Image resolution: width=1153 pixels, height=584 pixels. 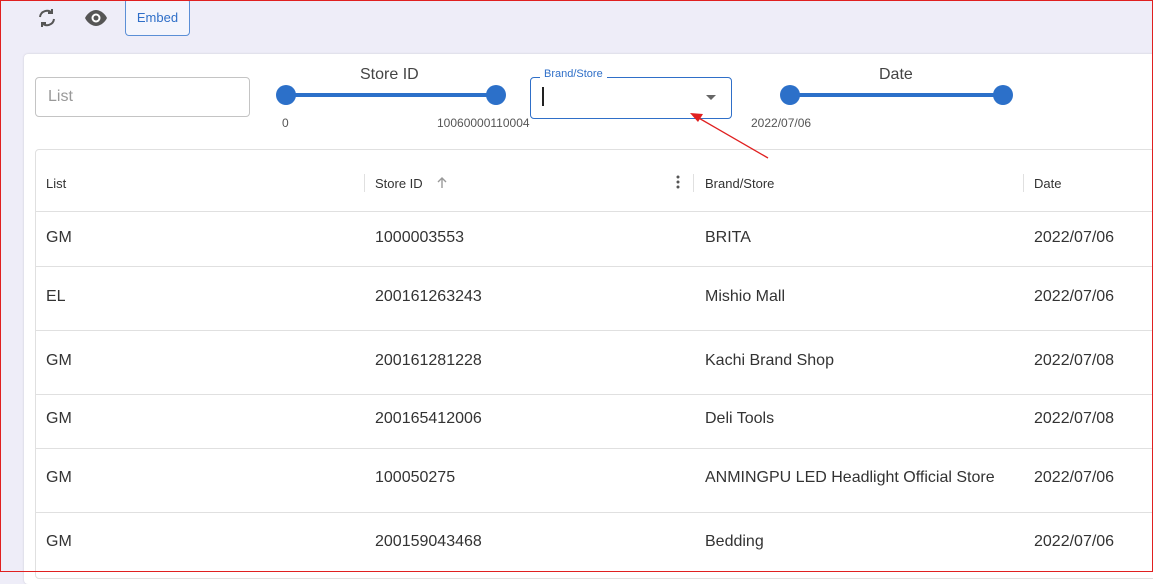 I want to click on cell-list: EL, so click(x=56, y=296).